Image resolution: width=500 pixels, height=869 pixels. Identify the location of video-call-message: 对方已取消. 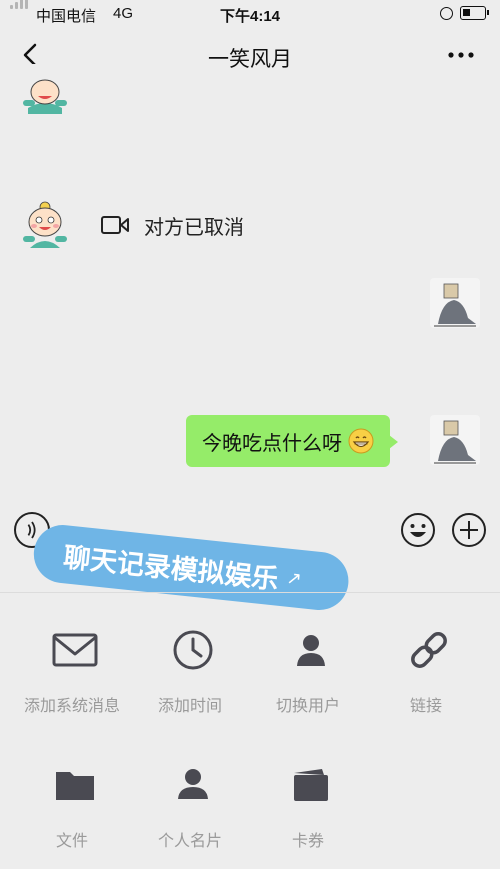
(172, 225).